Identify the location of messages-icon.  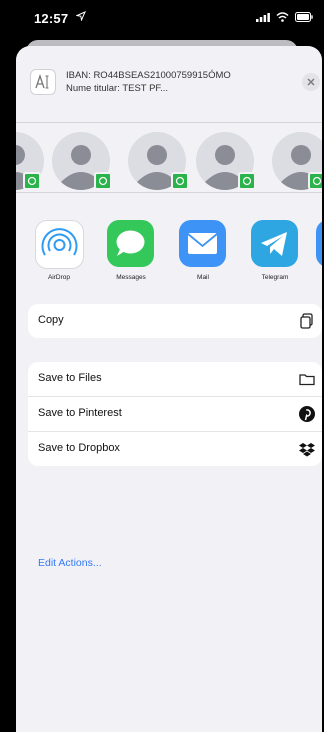
(130, 243).